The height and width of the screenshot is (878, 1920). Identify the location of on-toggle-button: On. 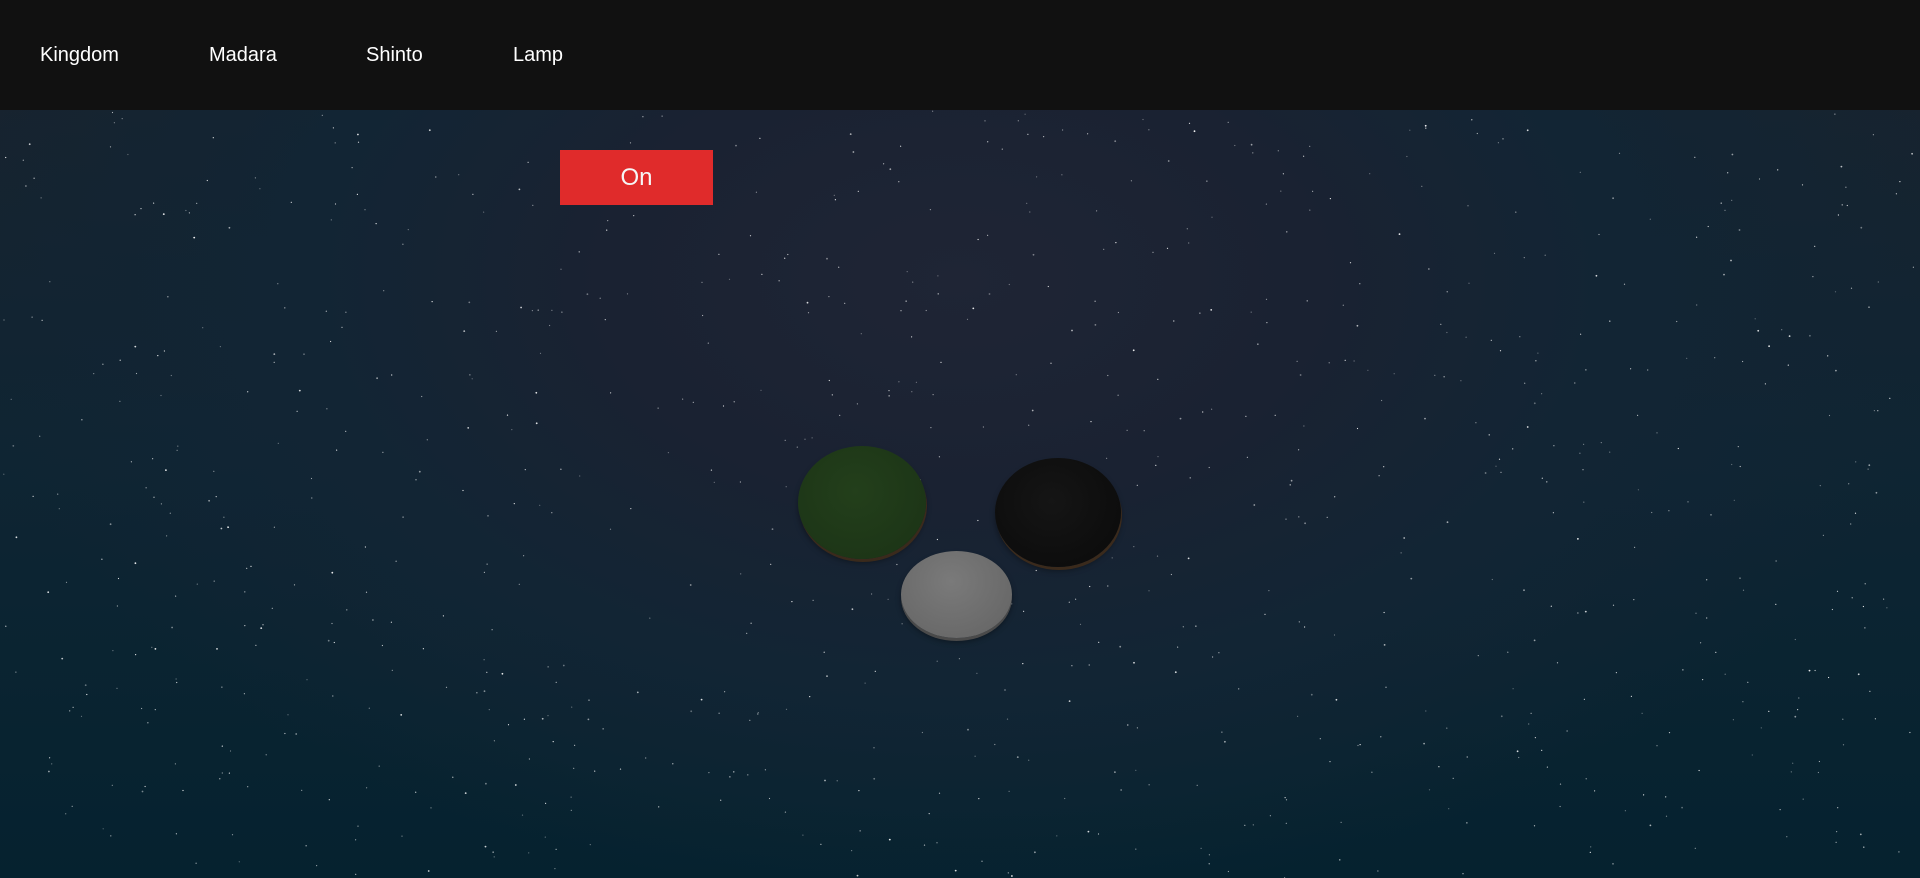
(636, 177).